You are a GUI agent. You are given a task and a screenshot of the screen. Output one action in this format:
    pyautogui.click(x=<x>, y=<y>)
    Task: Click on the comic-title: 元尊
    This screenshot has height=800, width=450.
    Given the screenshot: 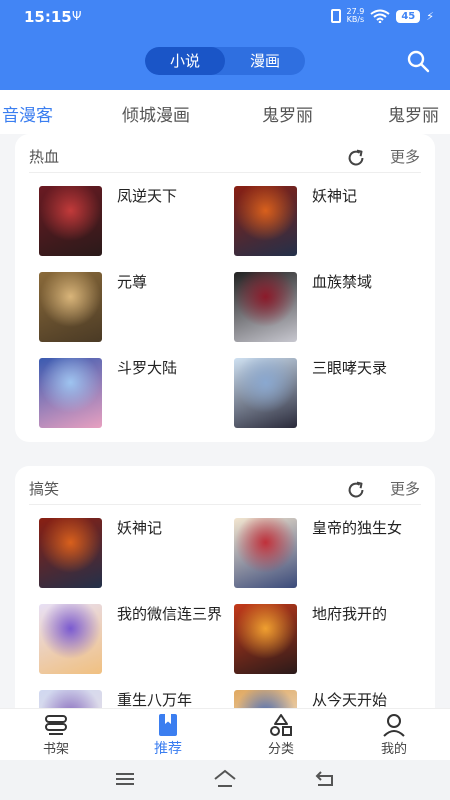 What is the action you would take?
    pyautogui.click(x=172, y=282)
    